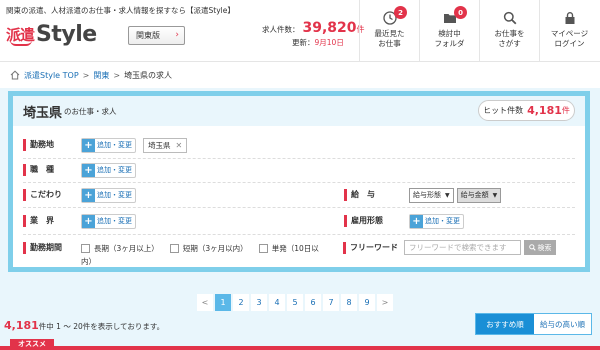  I want to click on salary-amount-select: 給与金額 ▼, so click(479, 195).